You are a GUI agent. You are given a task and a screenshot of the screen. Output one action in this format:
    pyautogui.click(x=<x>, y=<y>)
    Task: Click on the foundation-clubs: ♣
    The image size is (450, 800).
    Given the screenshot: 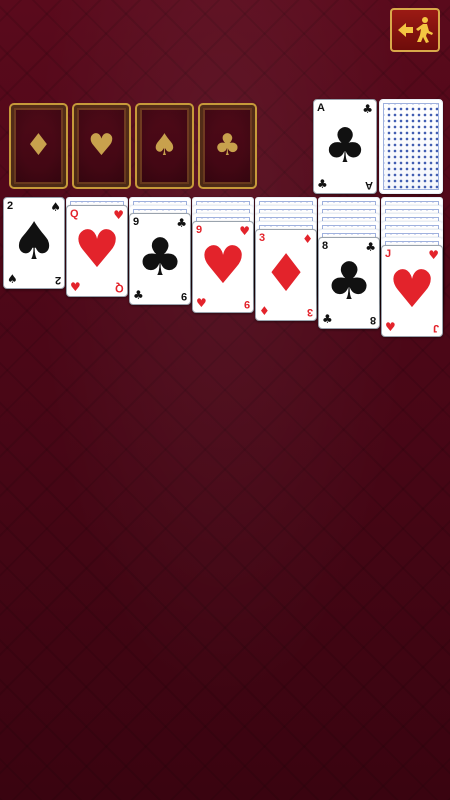 What is the action you would take?
    pyautogui.click(x=227, y=146)
    